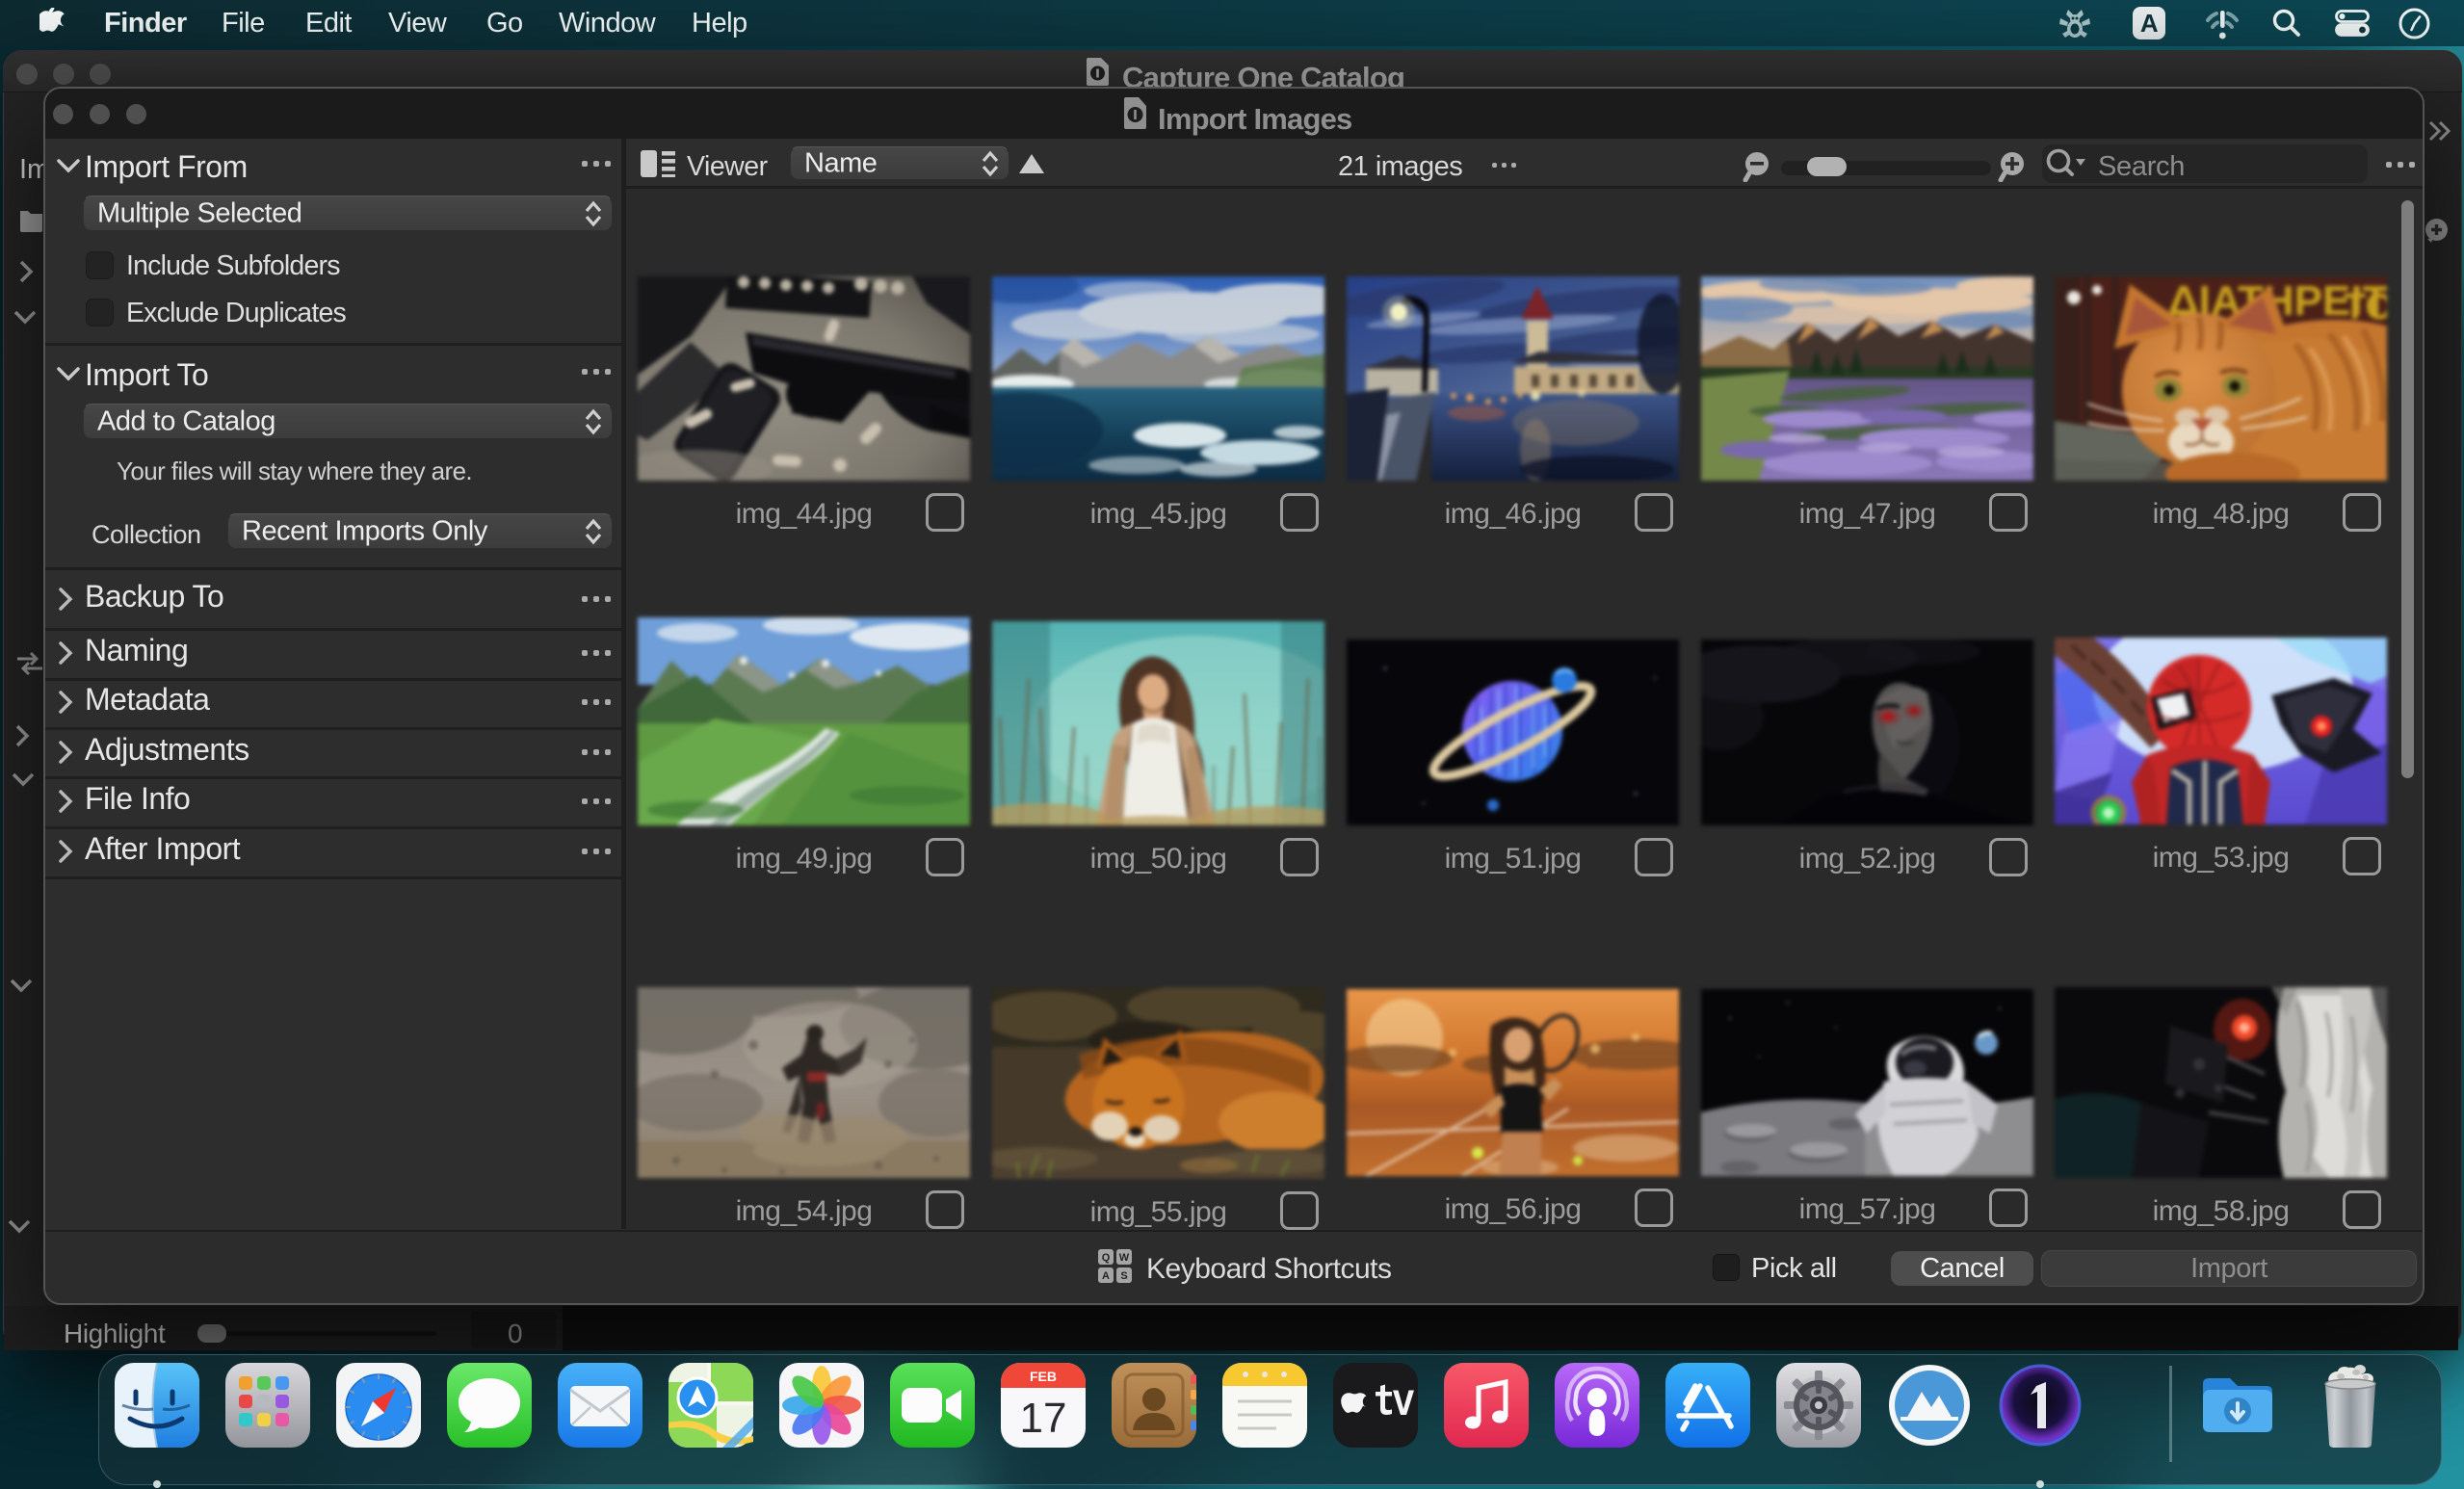  Describe the element at coordinates (1124, 1258) in the screenshot. I see `svg-text: W` at that location.